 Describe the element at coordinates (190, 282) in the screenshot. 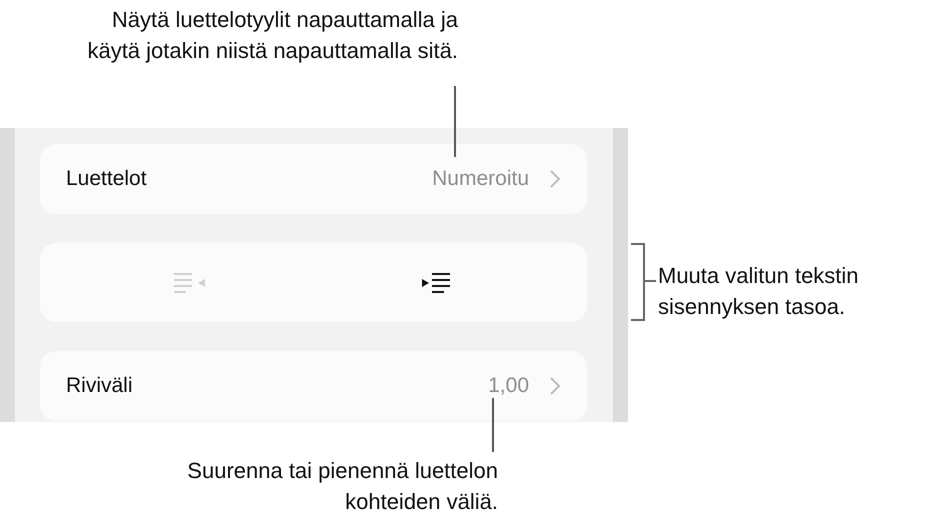

I see `outdent-icon` at that location.